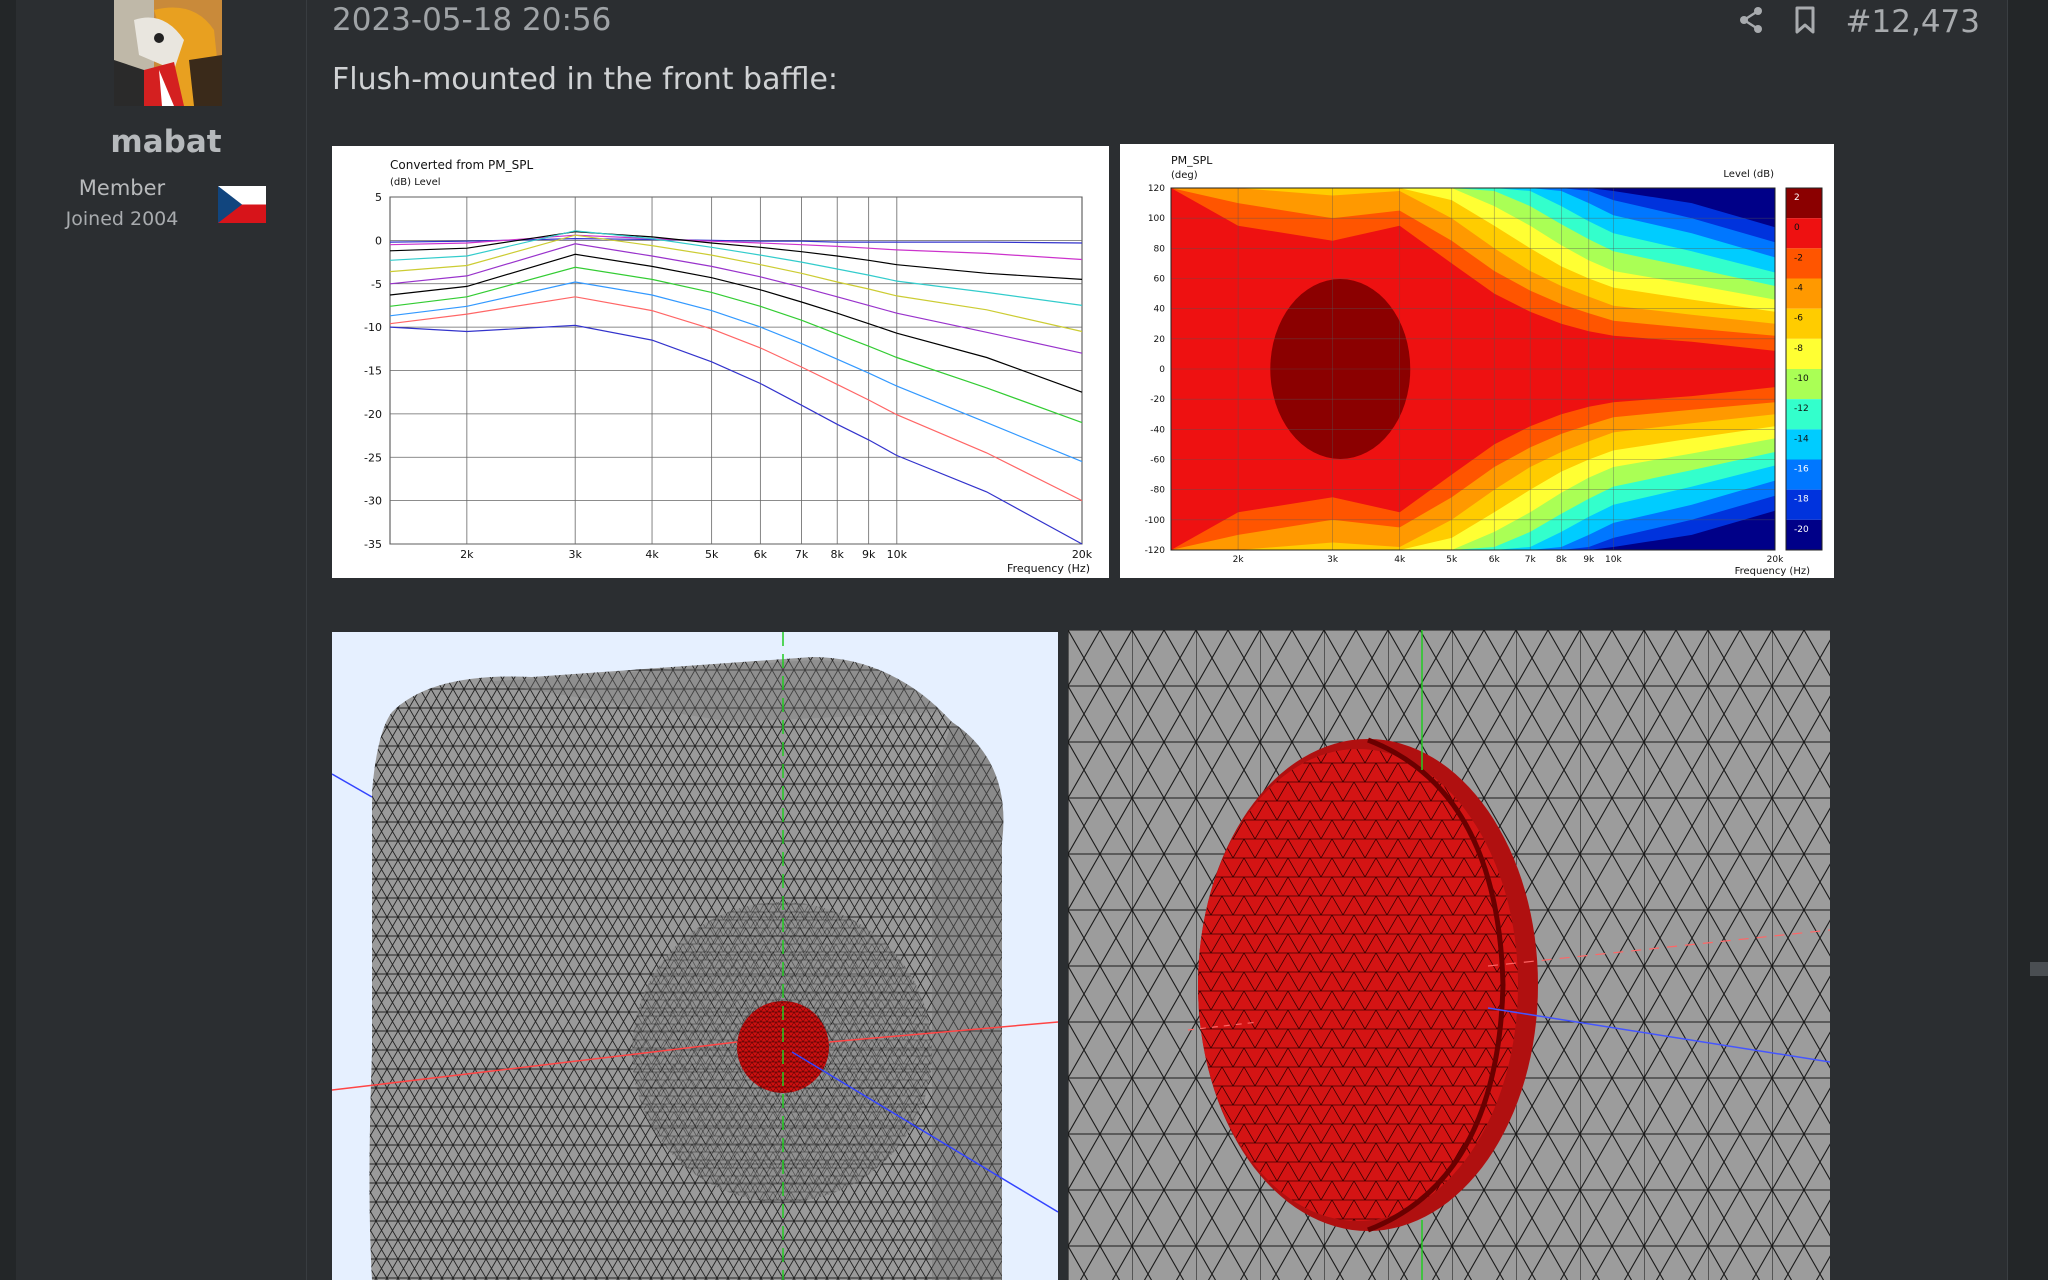 This screenshot has width=2048, height=1280. What do you see at coordinates (1239, 560) in the screenshot?
I see `chart2-x-tick: 2k` at bounding box center [1239, 560].